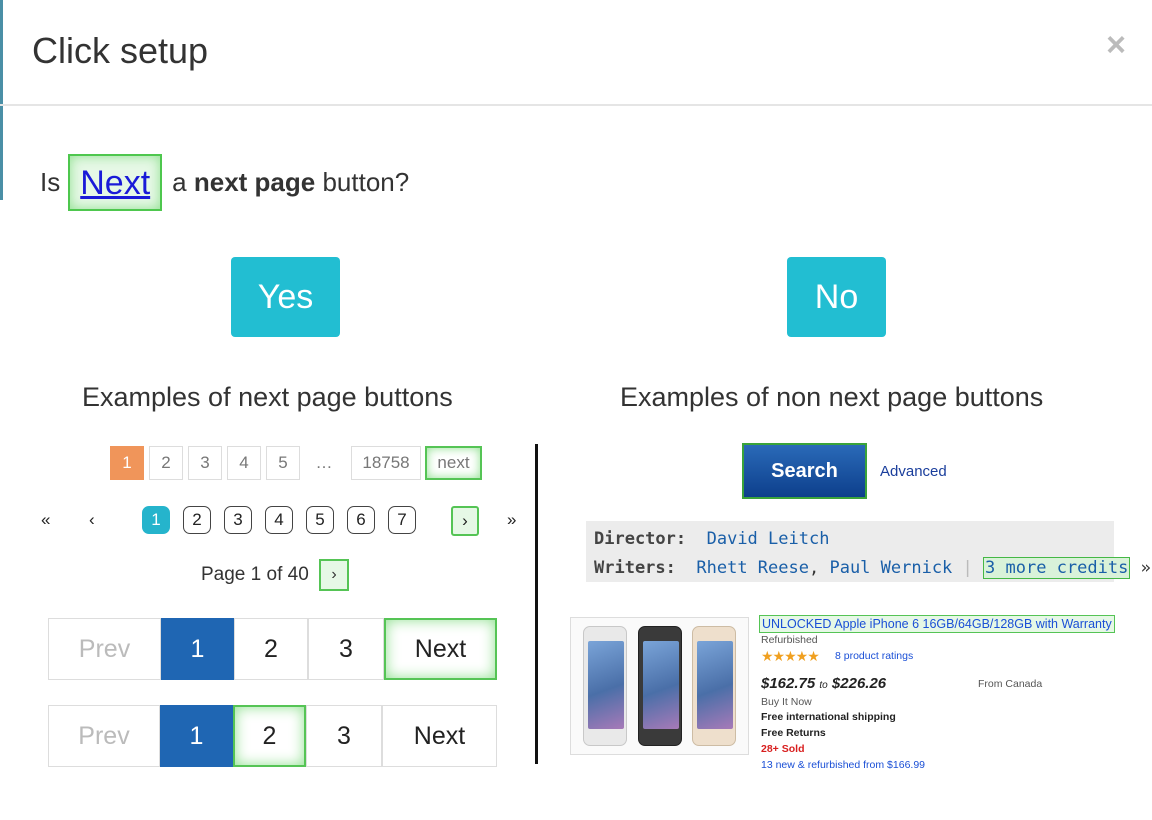 The height and width of the screenshot is (820, 1152). What do you see at coordinates (768, 539) in the screenshot?
I see `director-link: David Leitch` at bounding box center [768, 539].